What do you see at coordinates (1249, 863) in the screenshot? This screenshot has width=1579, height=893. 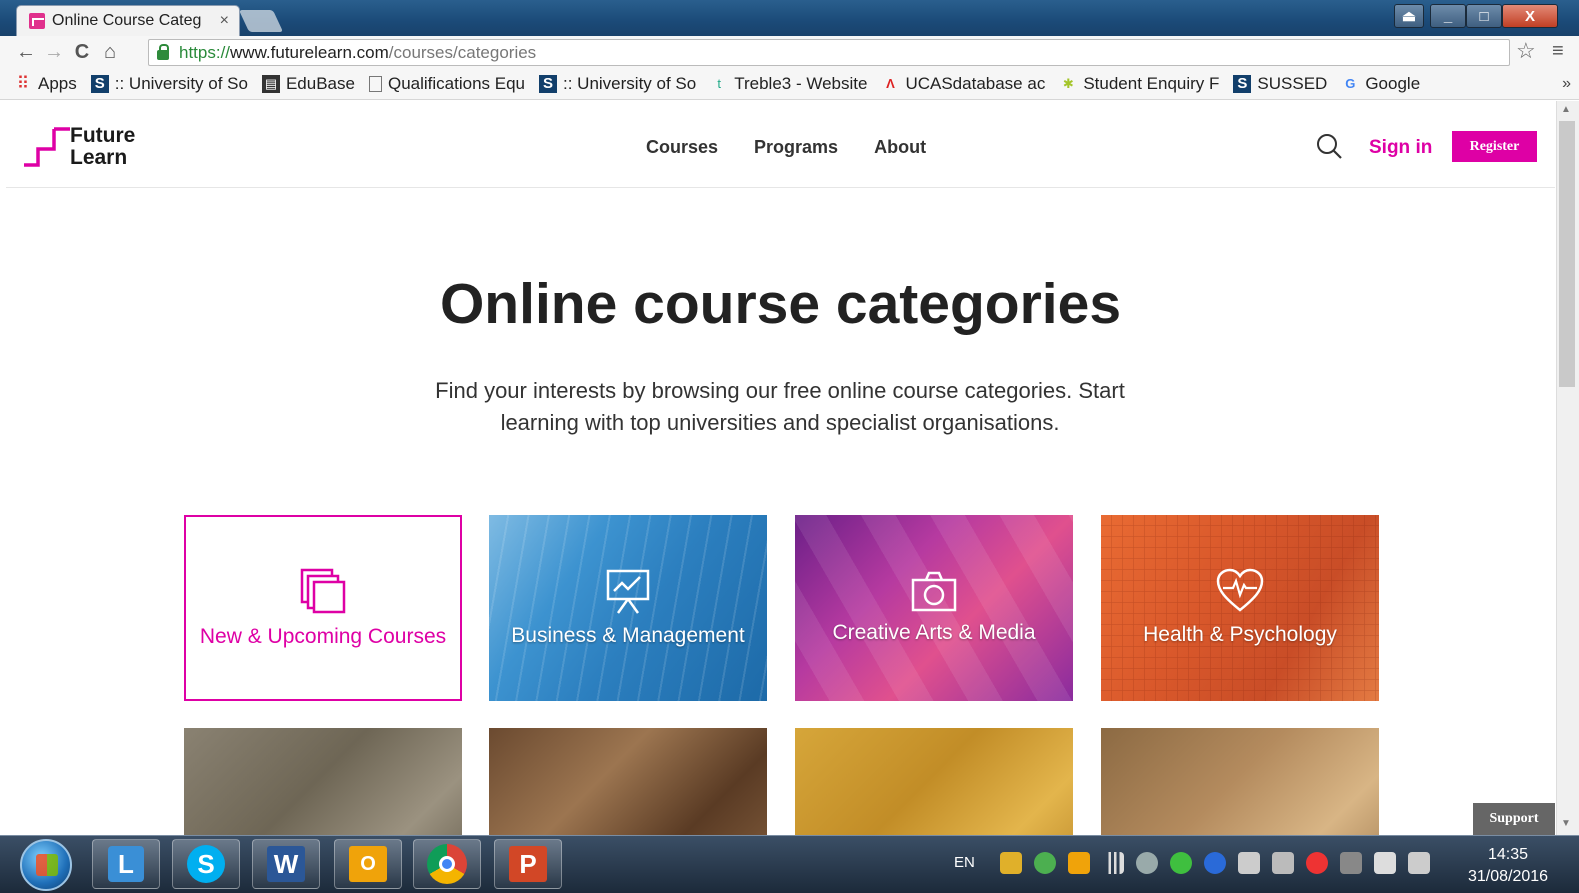 I see `tray-usb-icon` at bounding box center [1249, 863].